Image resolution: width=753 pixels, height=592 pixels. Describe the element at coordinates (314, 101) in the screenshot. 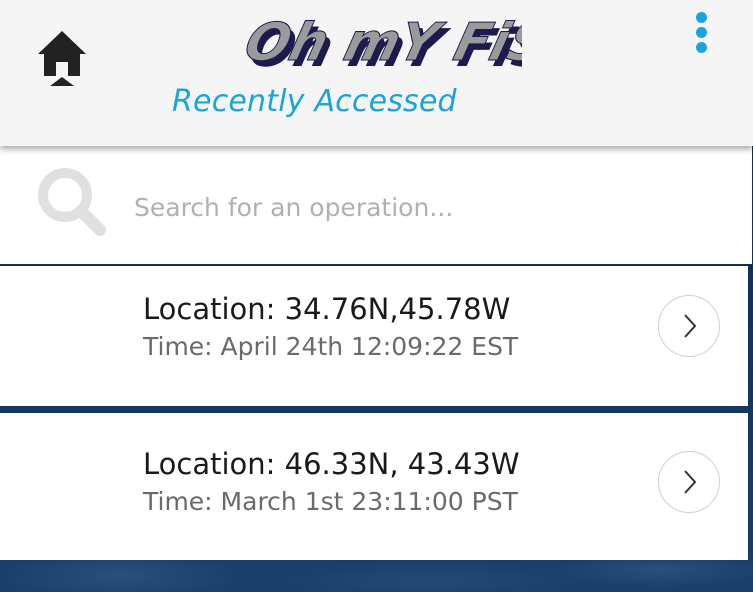

I see `page-title: Recently Accessed` at that location.